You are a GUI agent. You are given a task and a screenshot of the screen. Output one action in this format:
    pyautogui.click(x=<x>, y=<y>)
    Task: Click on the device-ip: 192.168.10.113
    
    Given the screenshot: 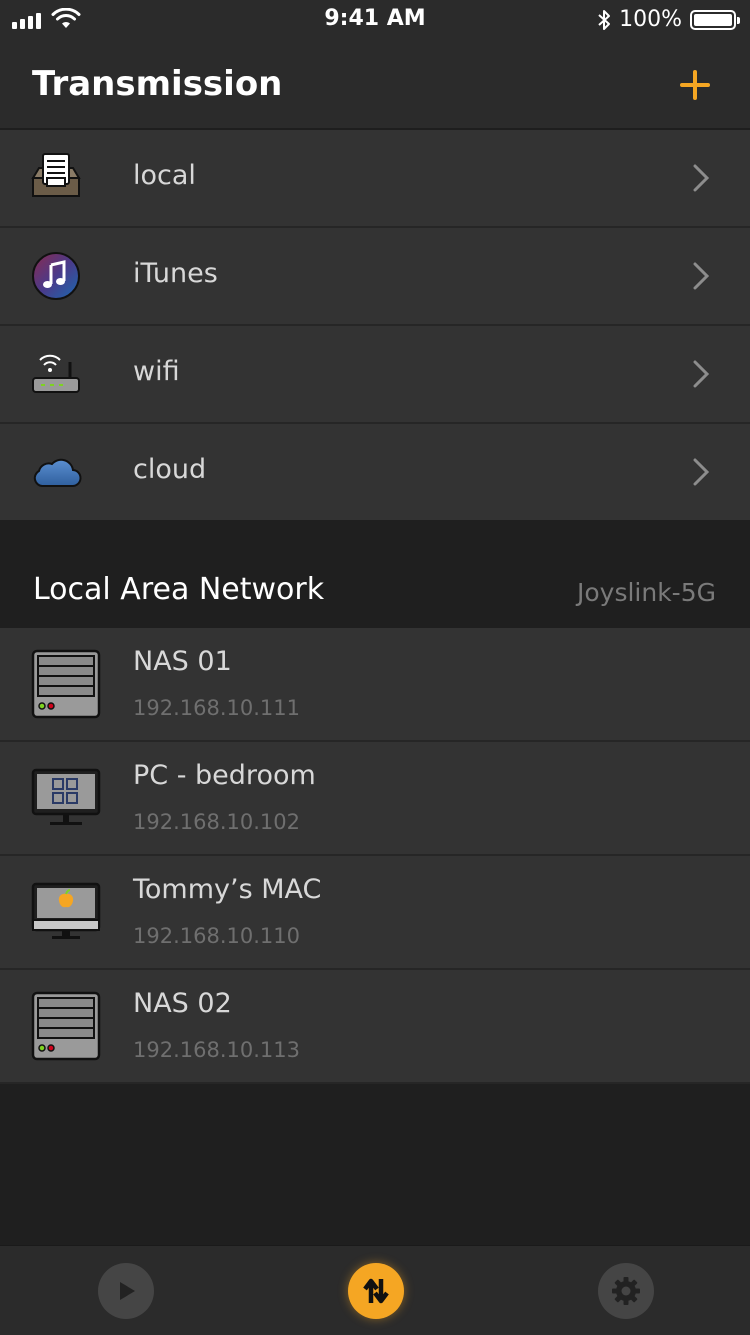 What is the action you would take?
    pyautogui.click(x=216, y=1050)
    